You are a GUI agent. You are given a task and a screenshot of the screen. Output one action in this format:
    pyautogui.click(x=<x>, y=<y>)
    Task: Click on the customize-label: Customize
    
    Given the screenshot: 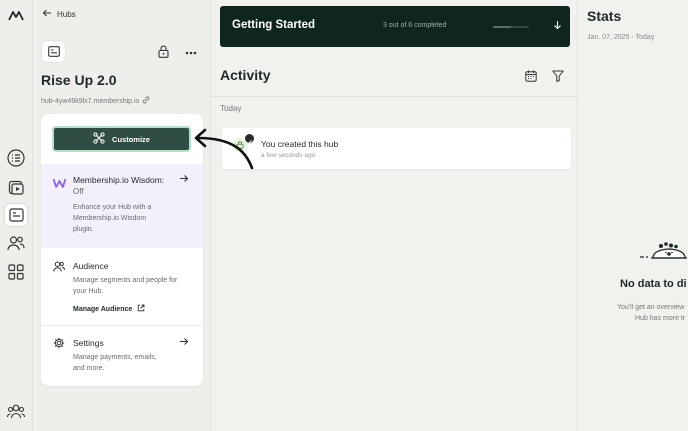 What is the action you would take?
    pyautogui.click(x=131, y=139)
    